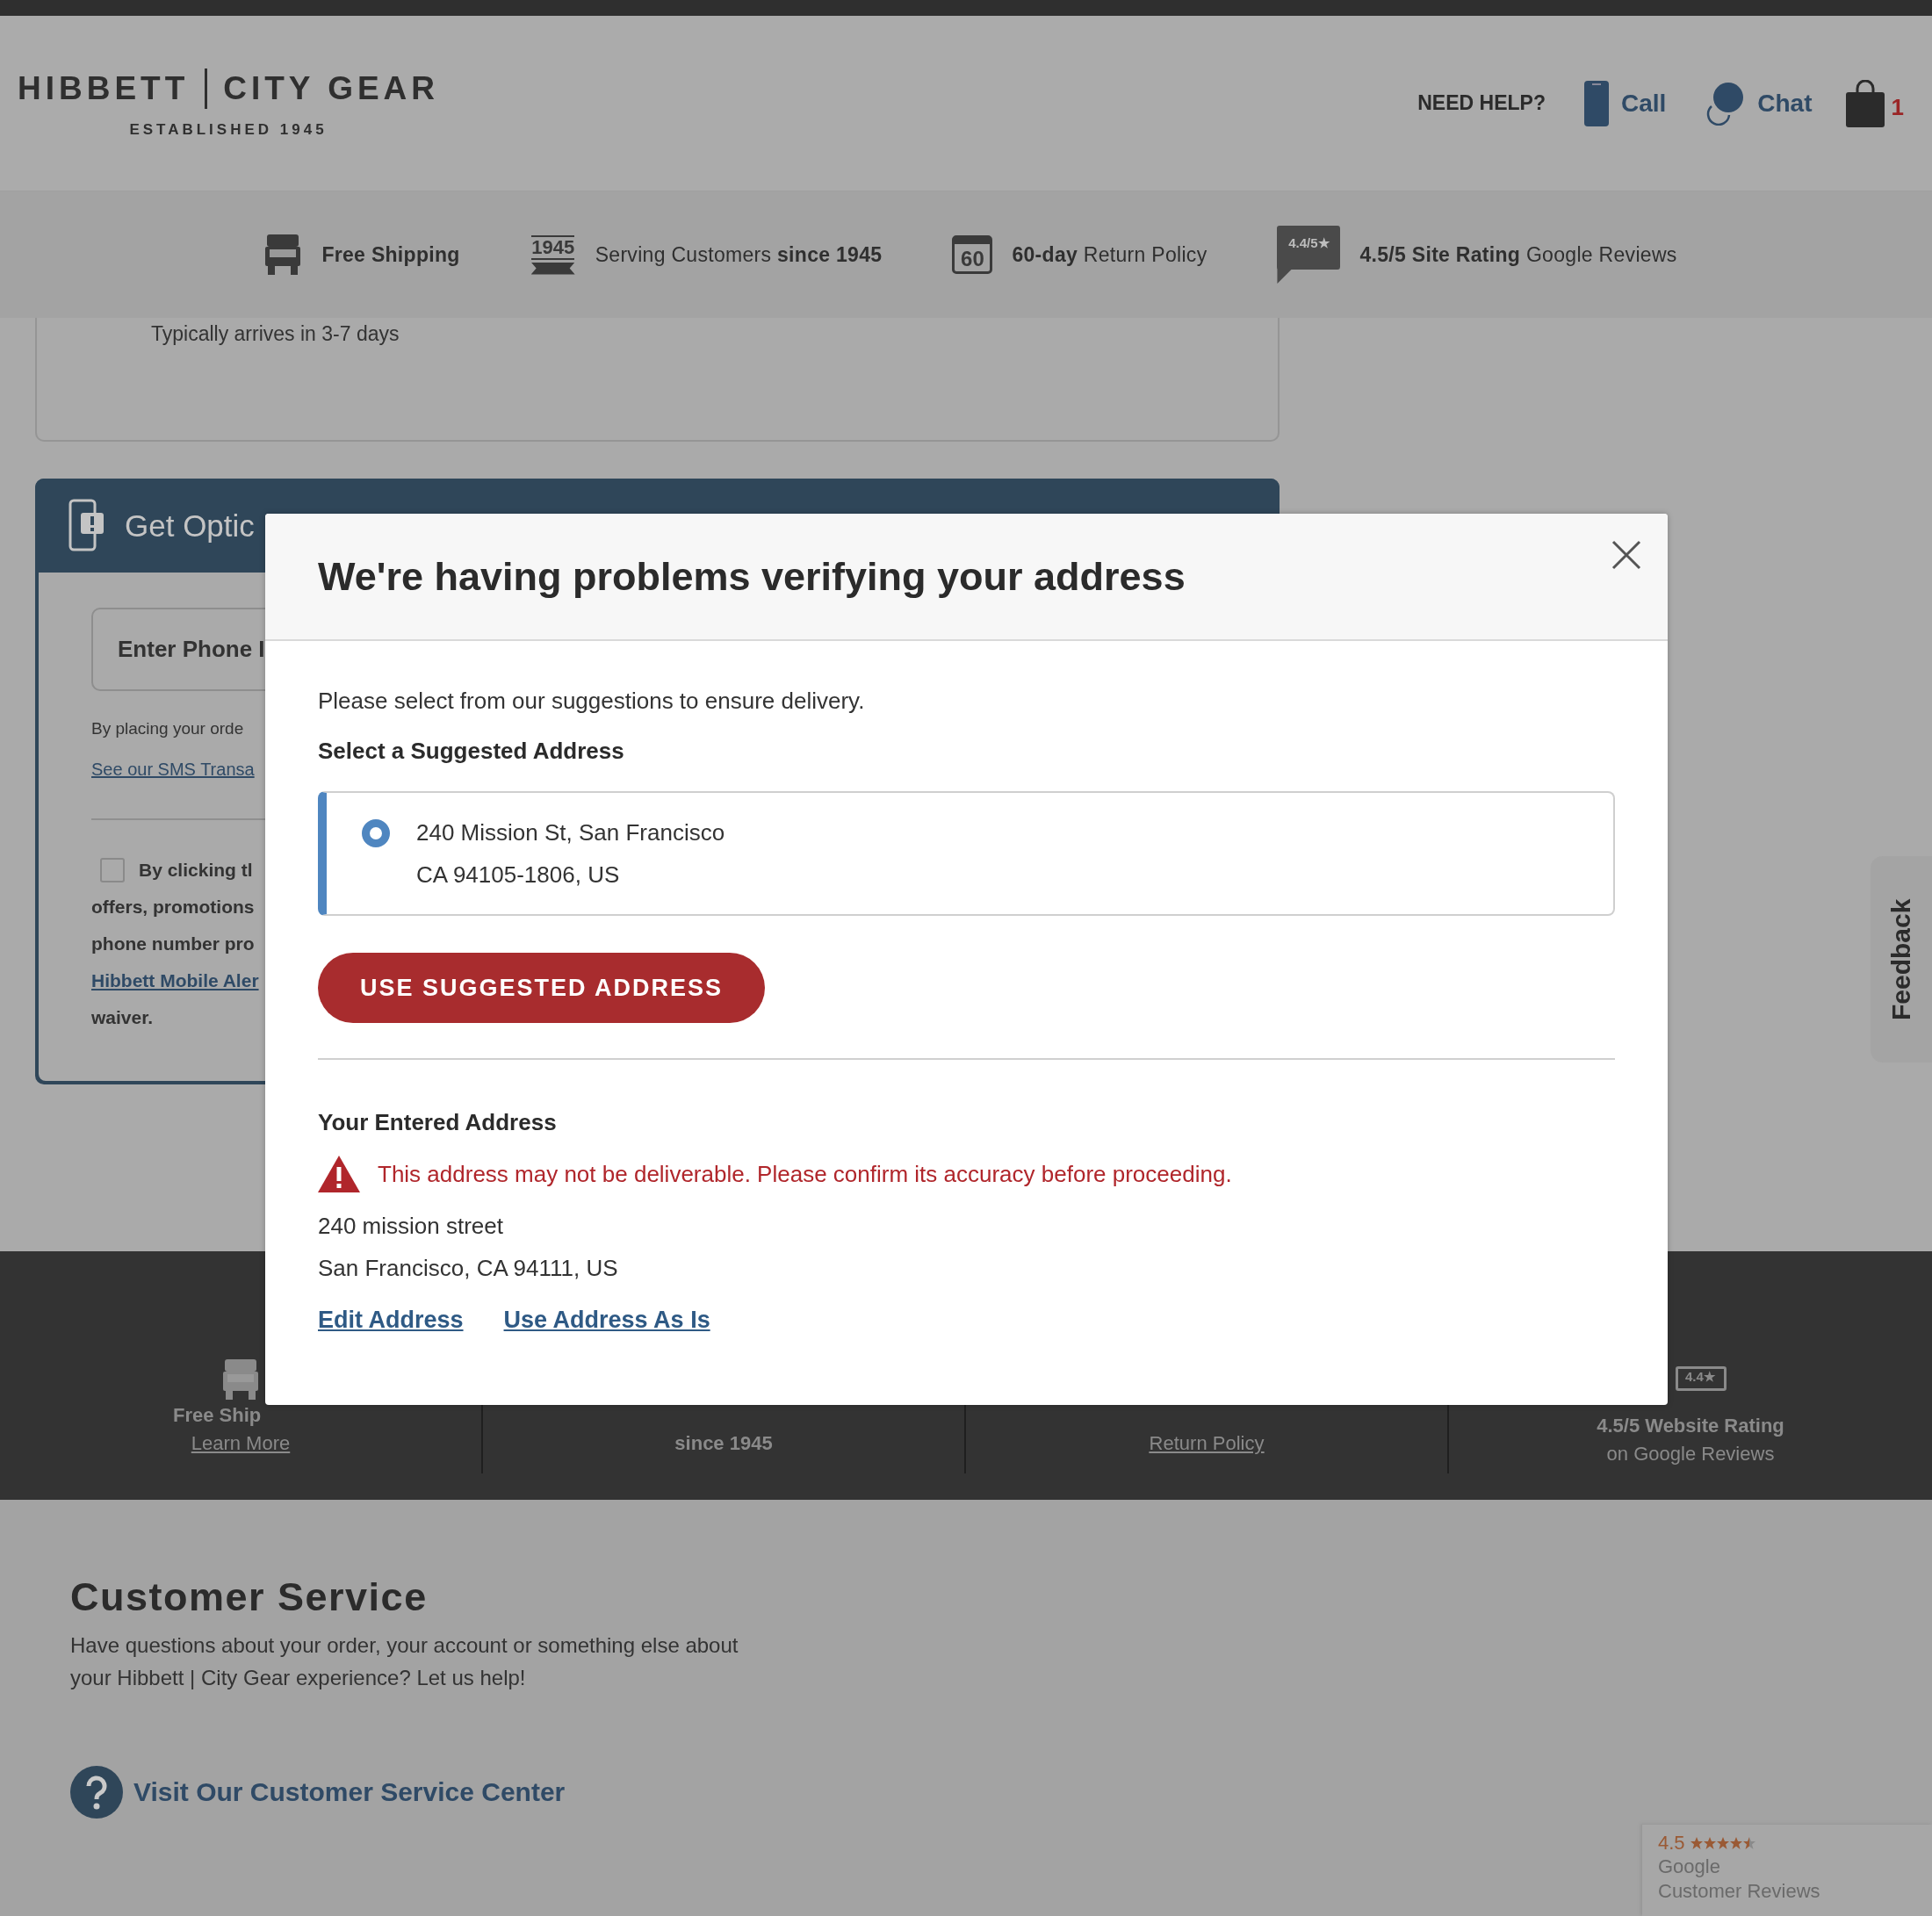 The width and height of the screenshot is (1932, 1916). I want to click on use-suggested-button: USE SUGGESTED ADDRESS, so click(542, 988).